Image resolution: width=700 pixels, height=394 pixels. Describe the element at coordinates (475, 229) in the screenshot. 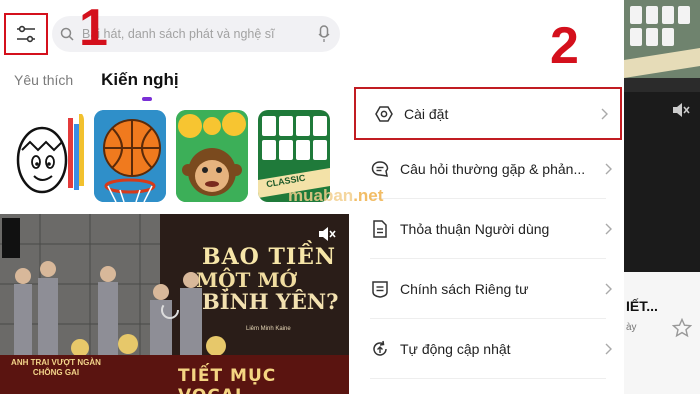

I see `menu-item-label: Thỏa thuận Người dùng` at that location.